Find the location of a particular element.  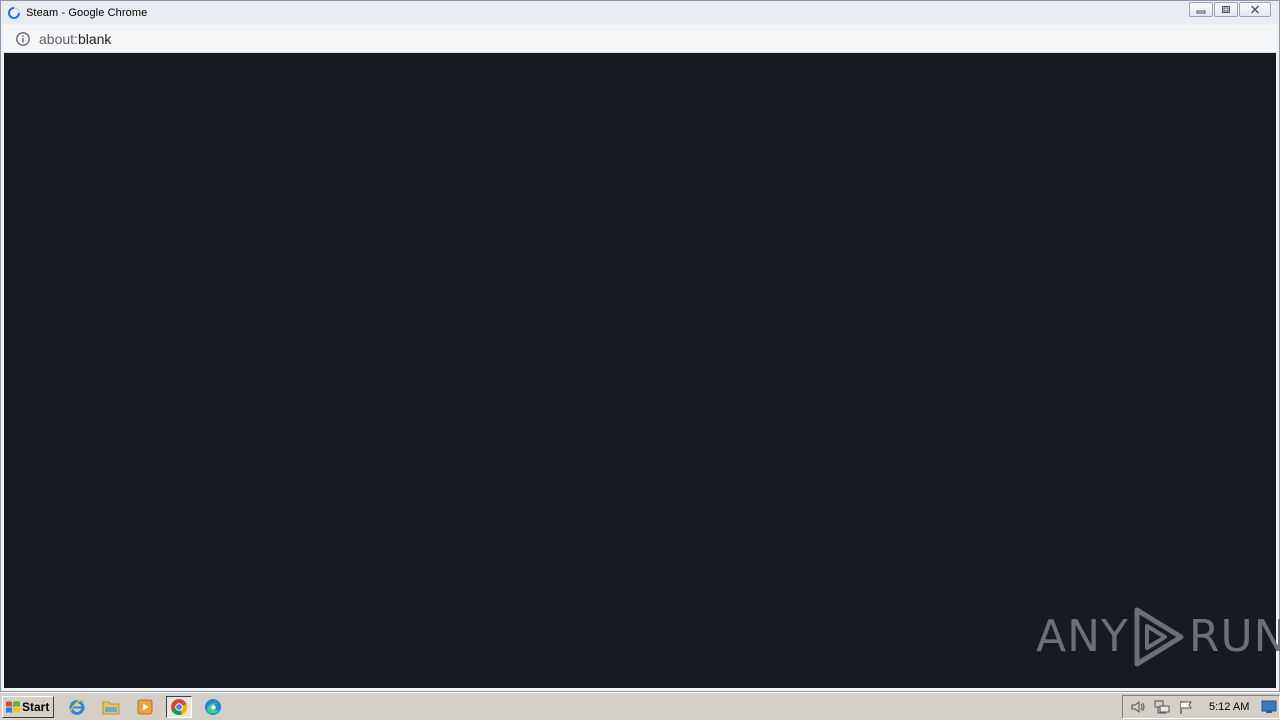

start-button: Start is located at coordinates (28, 707).